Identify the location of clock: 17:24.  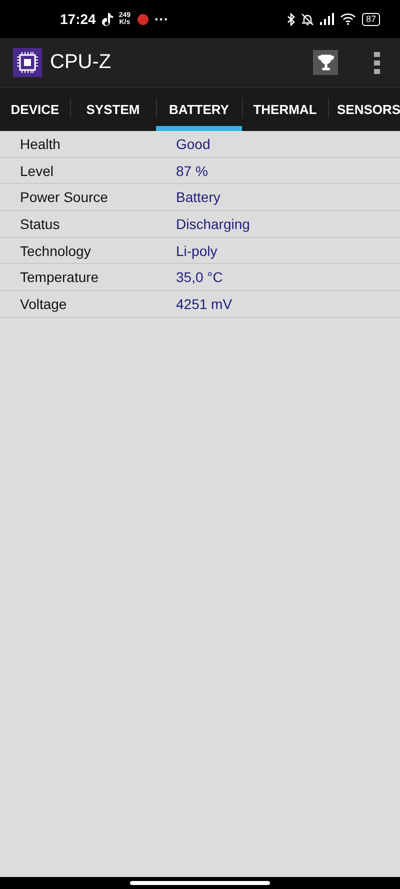
(78, 19).